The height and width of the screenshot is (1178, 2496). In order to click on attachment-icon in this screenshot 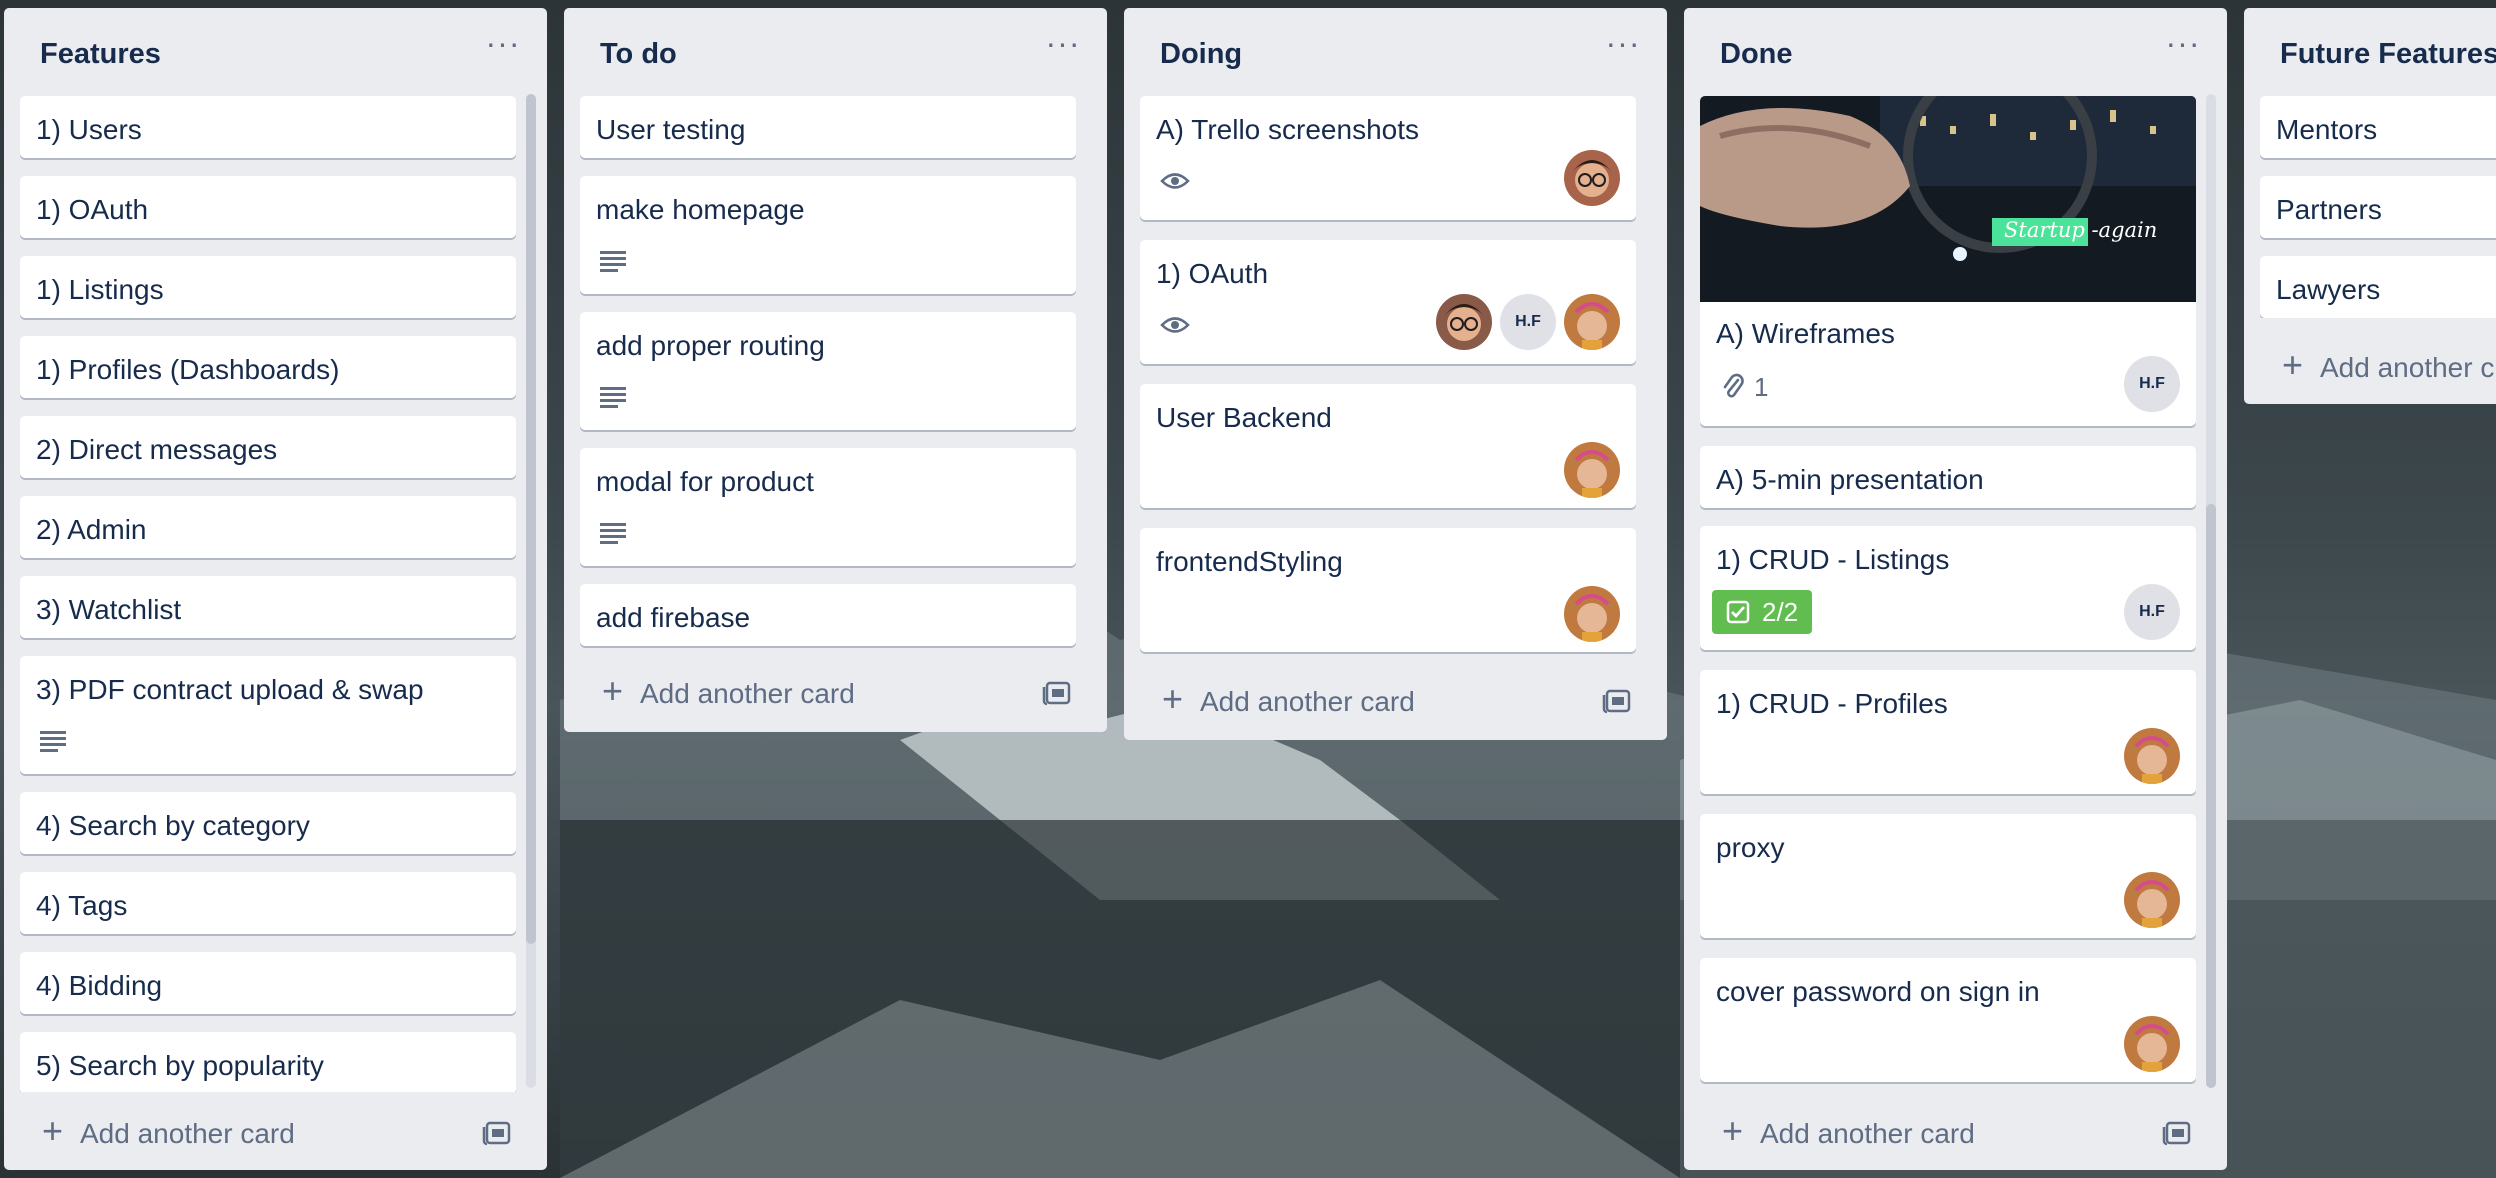, I will do `click(1733, 385)`.